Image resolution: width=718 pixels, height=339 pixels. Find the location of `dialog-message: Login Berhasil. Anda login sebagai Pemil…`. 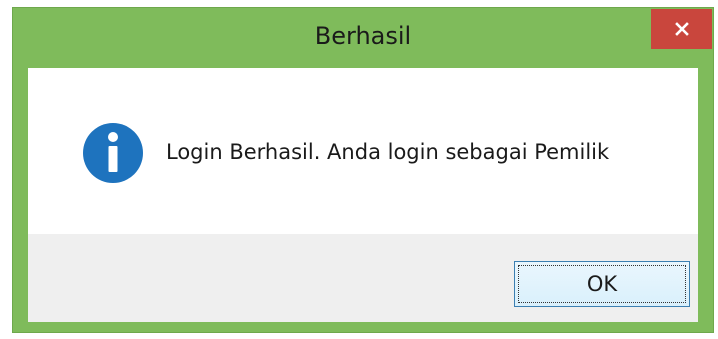

dialog-message: Login Berhasil. Anda login sebagai Pemil… is located at coordinates (388, 152).